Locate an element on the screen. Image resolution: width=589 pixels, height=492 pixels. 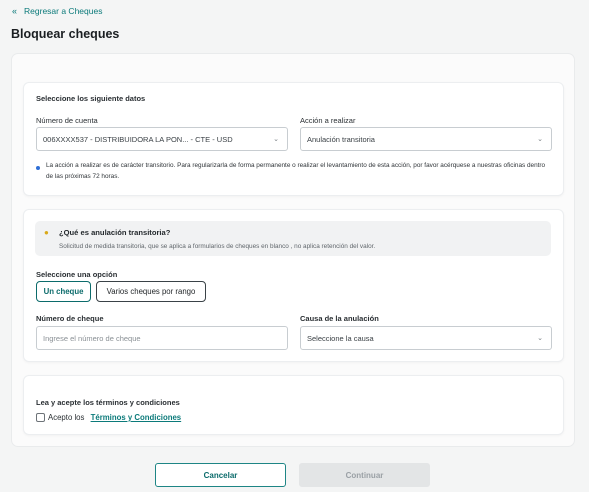
action-label: Acción a realizar is located at coordinates (328, 120).